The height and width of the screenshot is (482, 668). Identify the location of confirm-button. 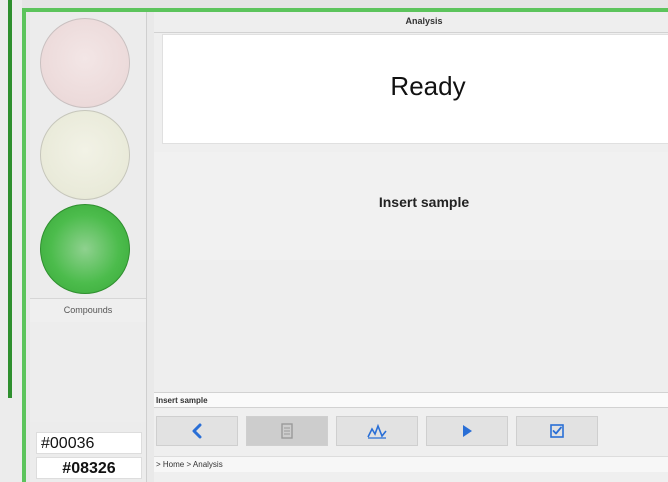
(557, 431).